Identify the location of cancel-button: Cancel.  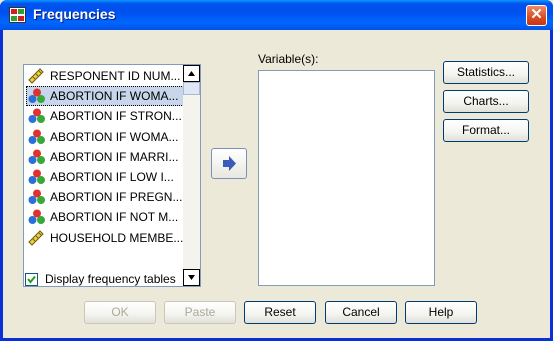
(361, 312).